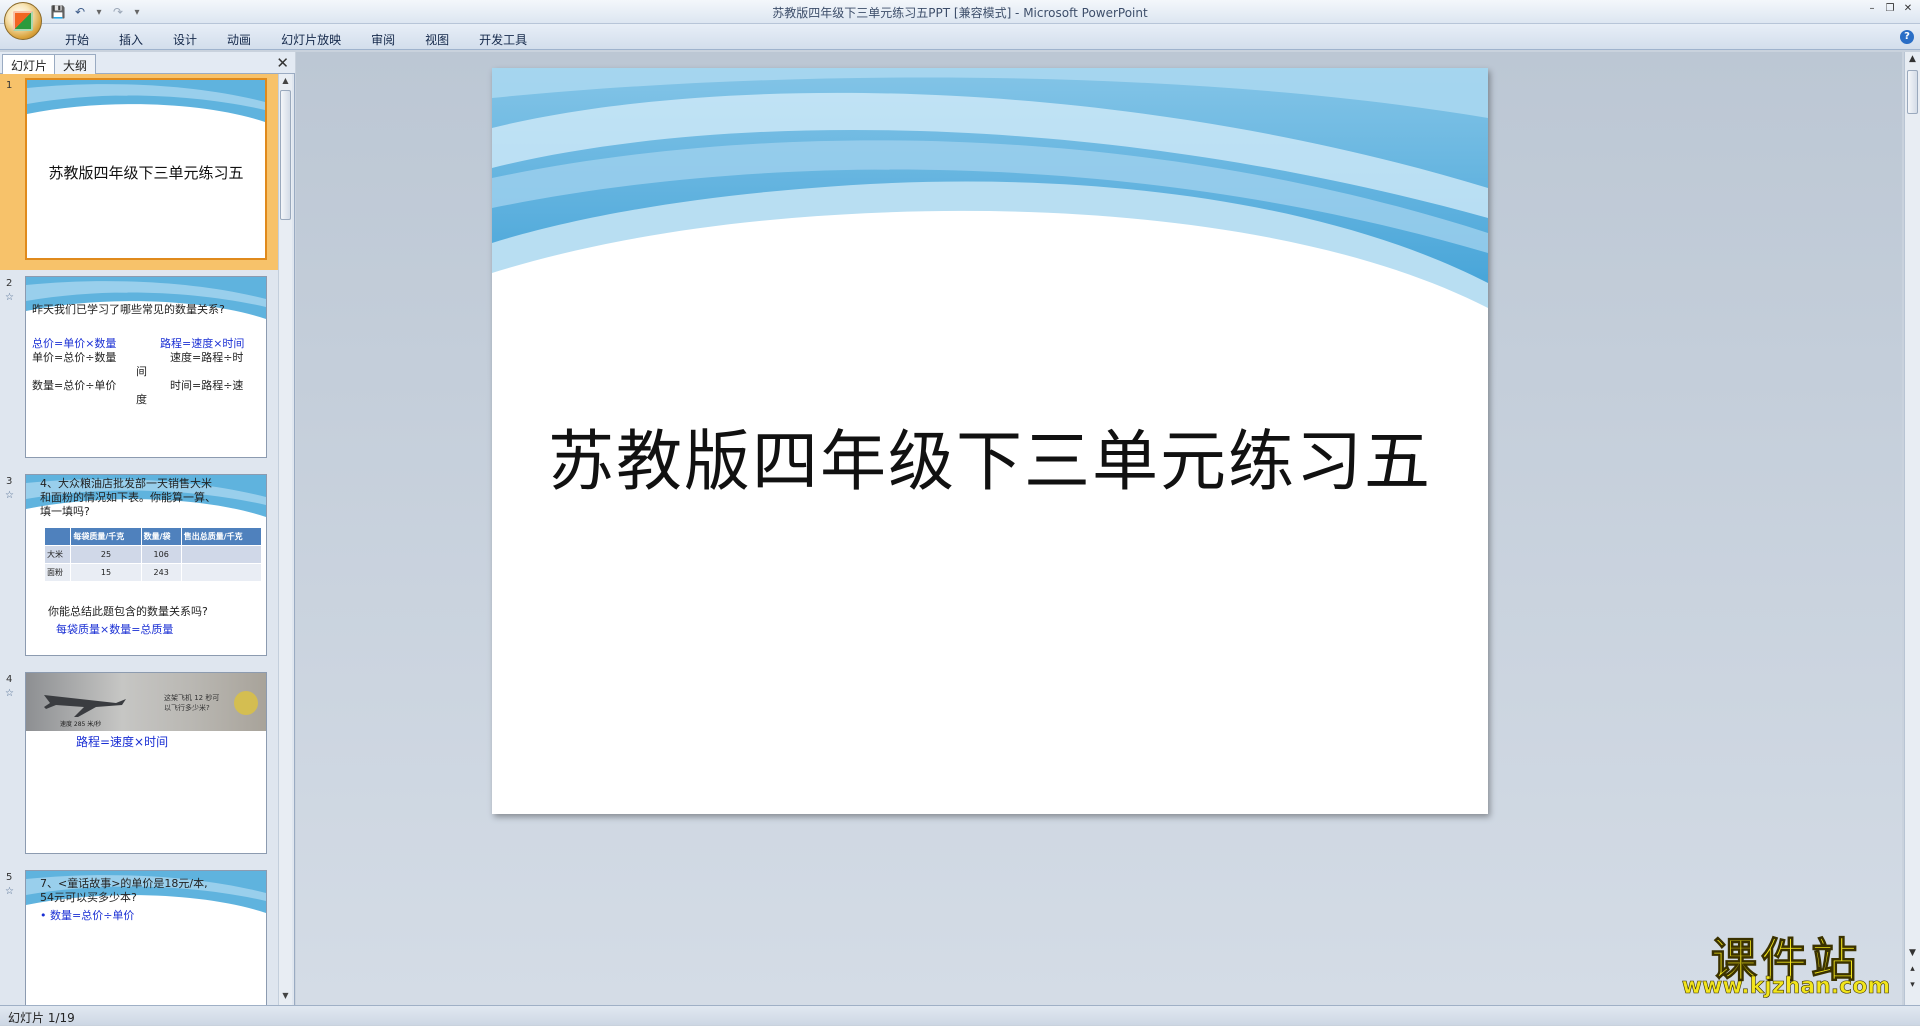  I want to click on formula-line: 时间=路程÷速, so click(207, 385).